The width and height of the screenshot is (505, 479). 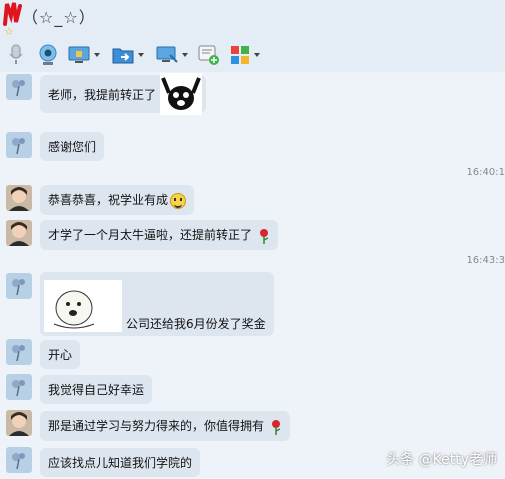 I want to click on message-text: 才学了一个月太牛逼啦，还提前转正了, so click(x=150, y=235).